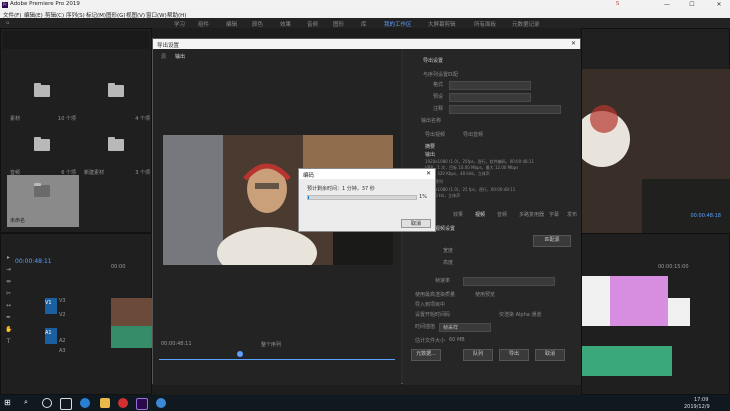 The height and width of the screenshot is (411, 730). I want to click on razor-tool-icon: ✂, so click(8, 293).